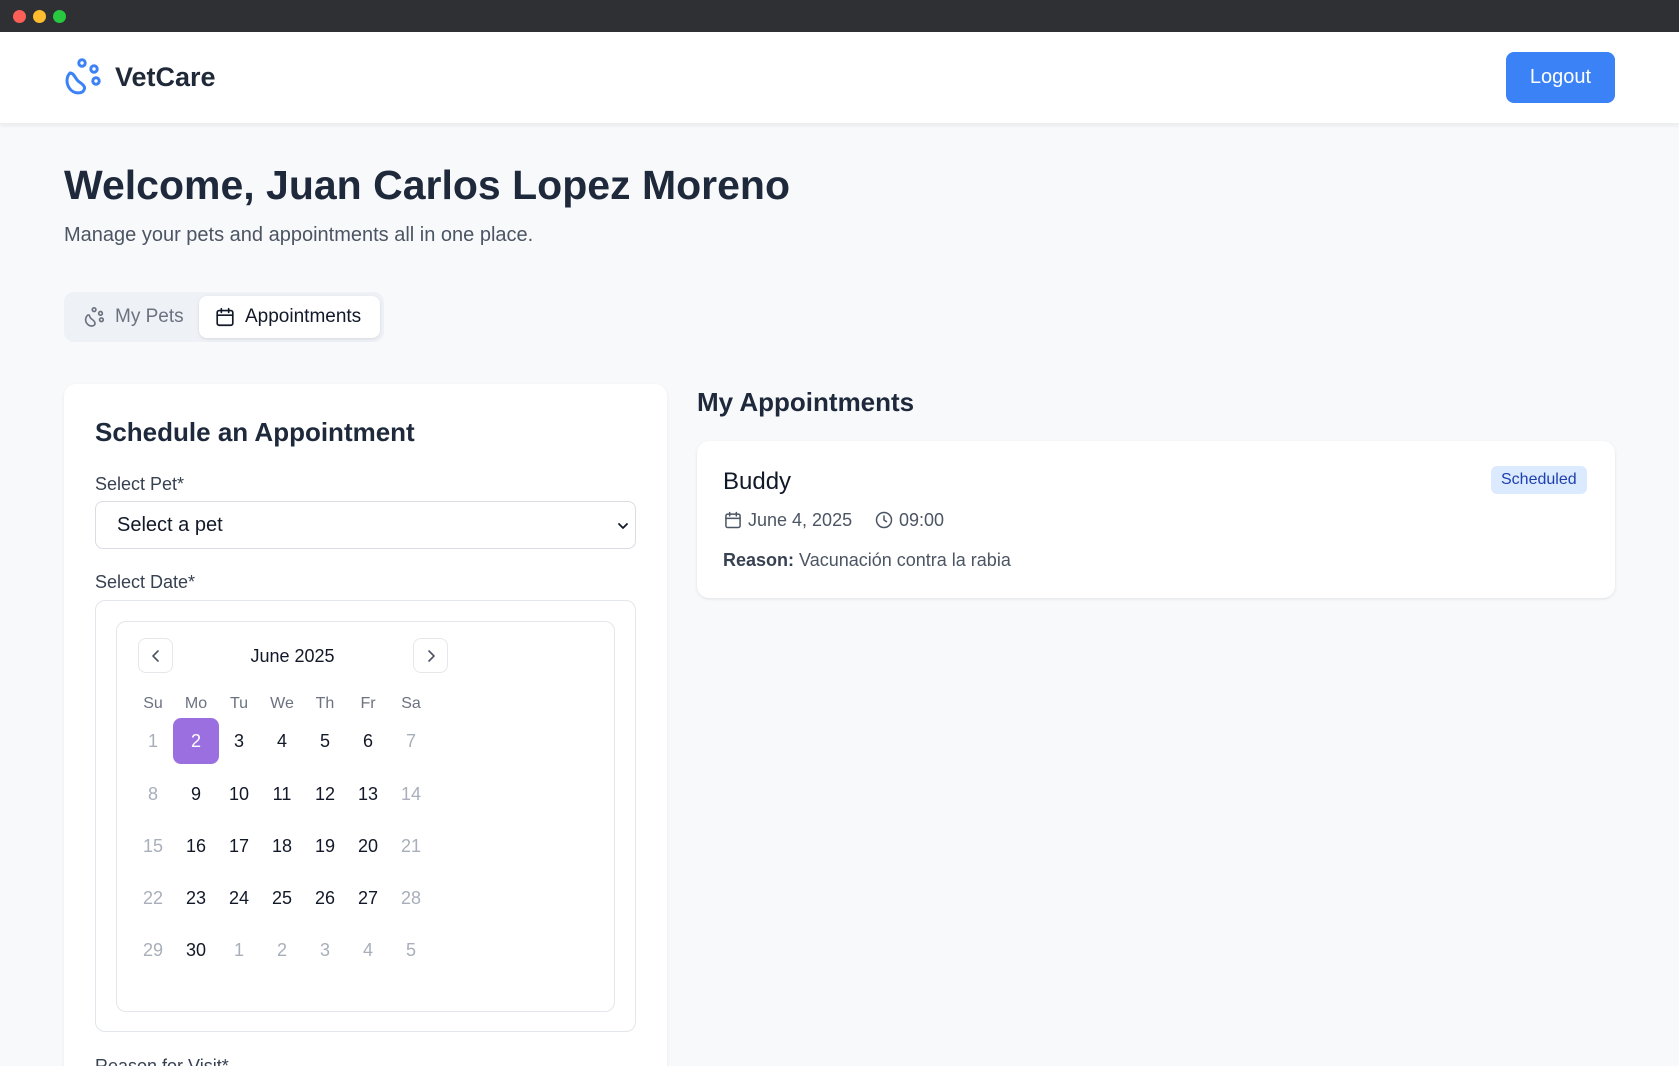 This screenshot has height=1066, width=1679. I want to click on window-close-button, so click(19, 16).